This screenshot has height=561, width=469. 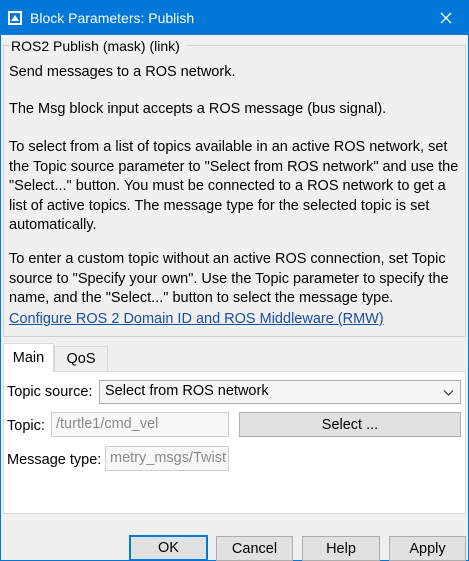 I want to click on help-button: Help, so click(x=341, y=548).